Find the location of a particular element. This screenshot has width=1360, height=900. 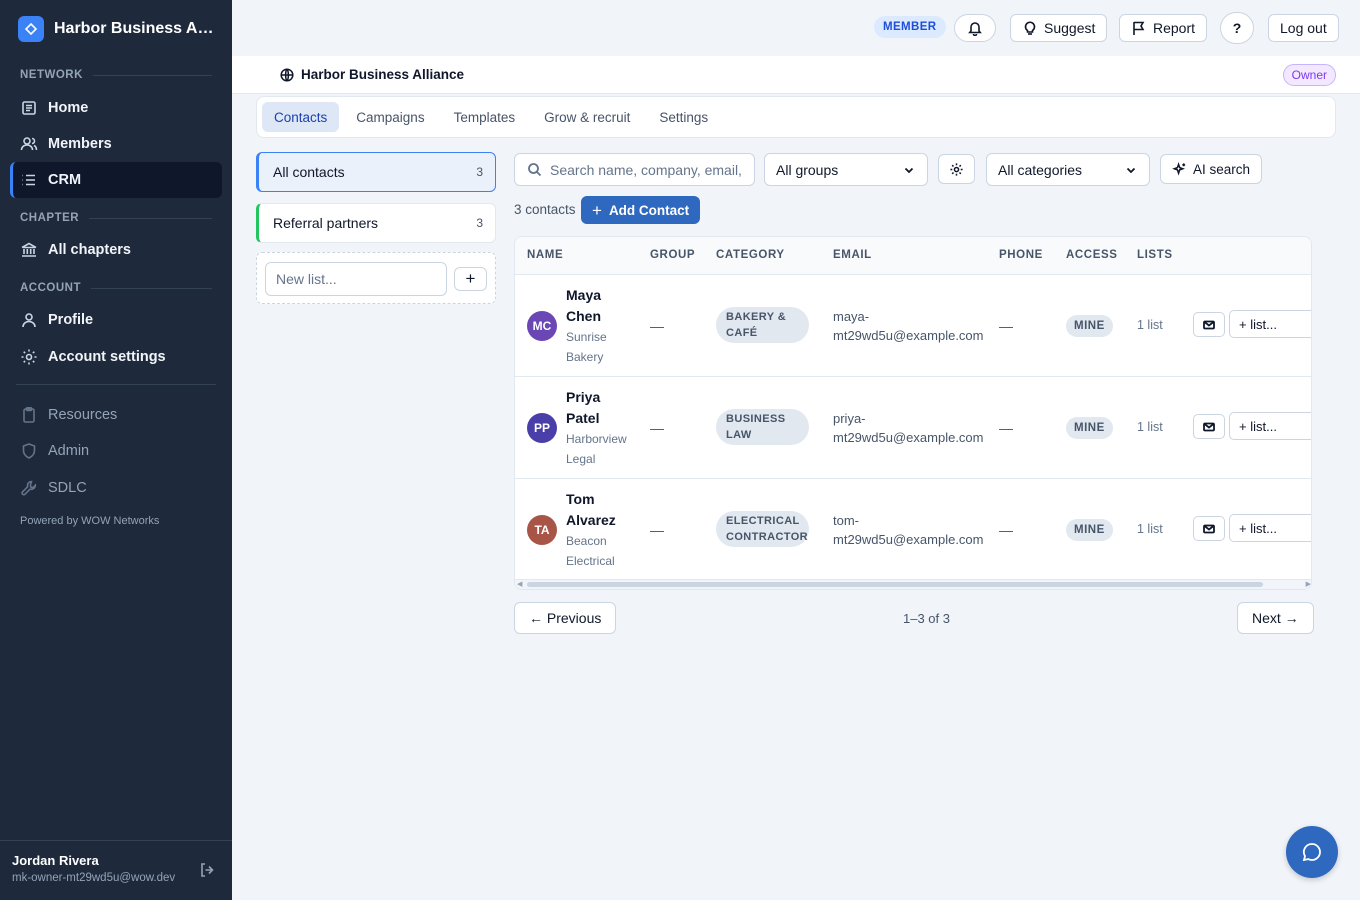

sidebar-divider is located at coordinates (116, 384).